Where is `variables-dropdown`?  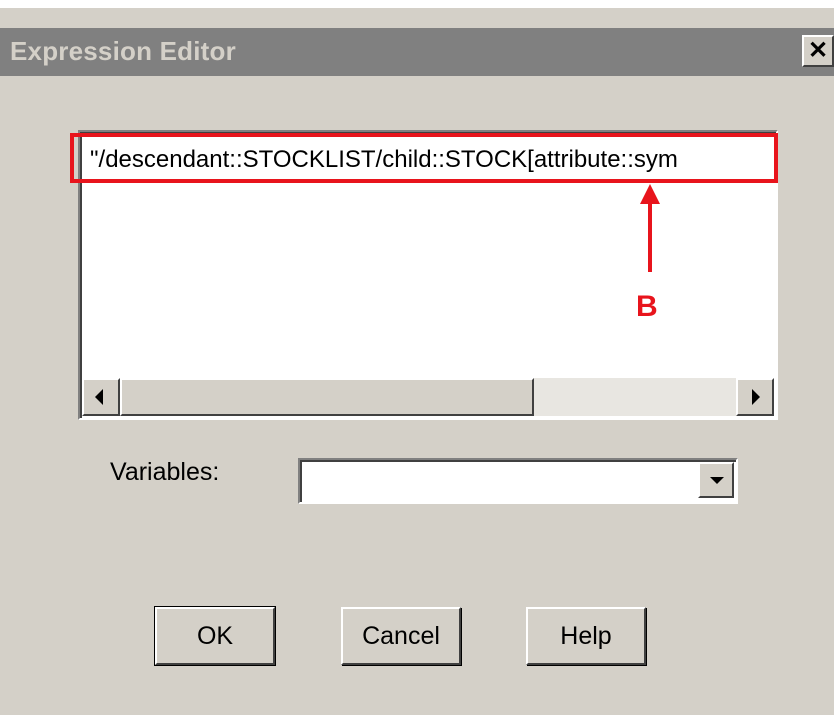
variables-dropdown is located at coordinates (518, 481).